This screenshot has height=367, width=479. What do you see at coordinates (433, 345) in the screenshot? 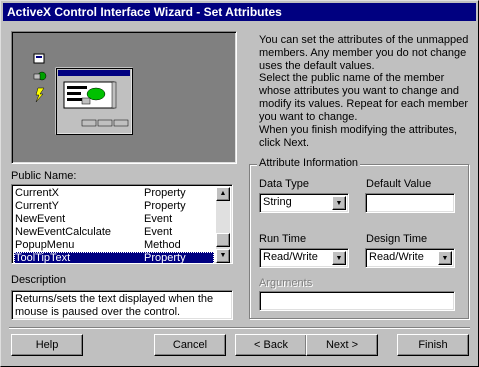
I see `finish-button: Finish` at bounding box center [433, 345].